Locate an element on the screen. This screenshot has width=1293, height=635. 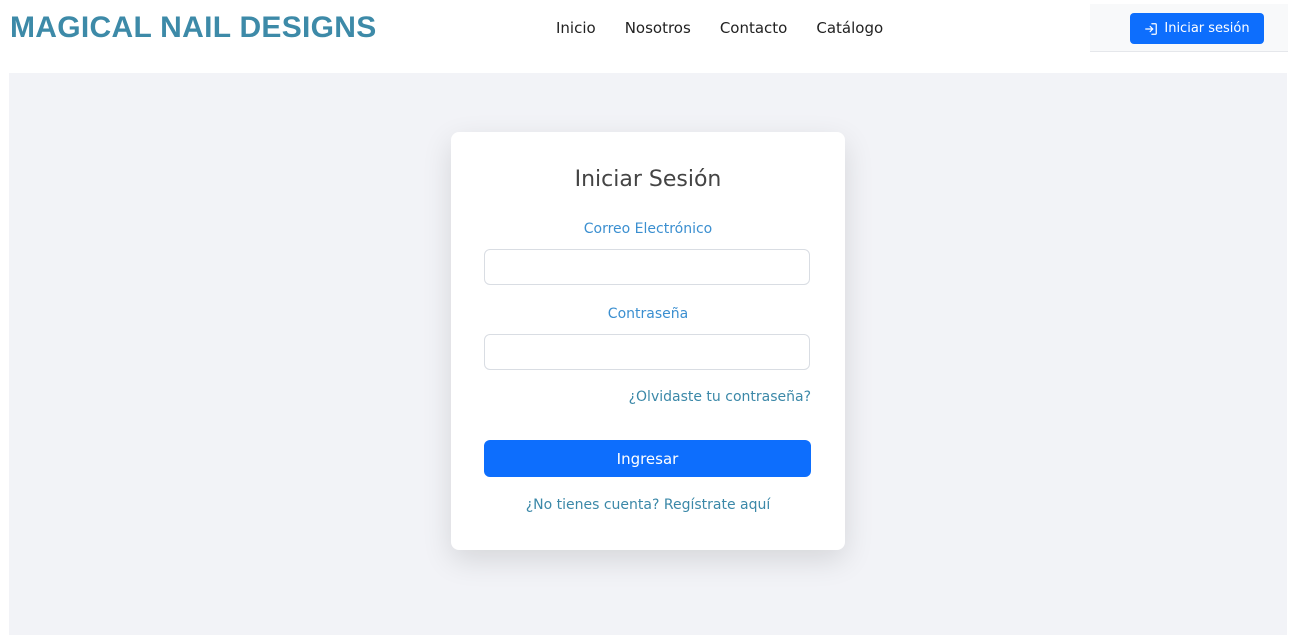
email-label: Correo Electrónico is located at coordinates (648, 229).